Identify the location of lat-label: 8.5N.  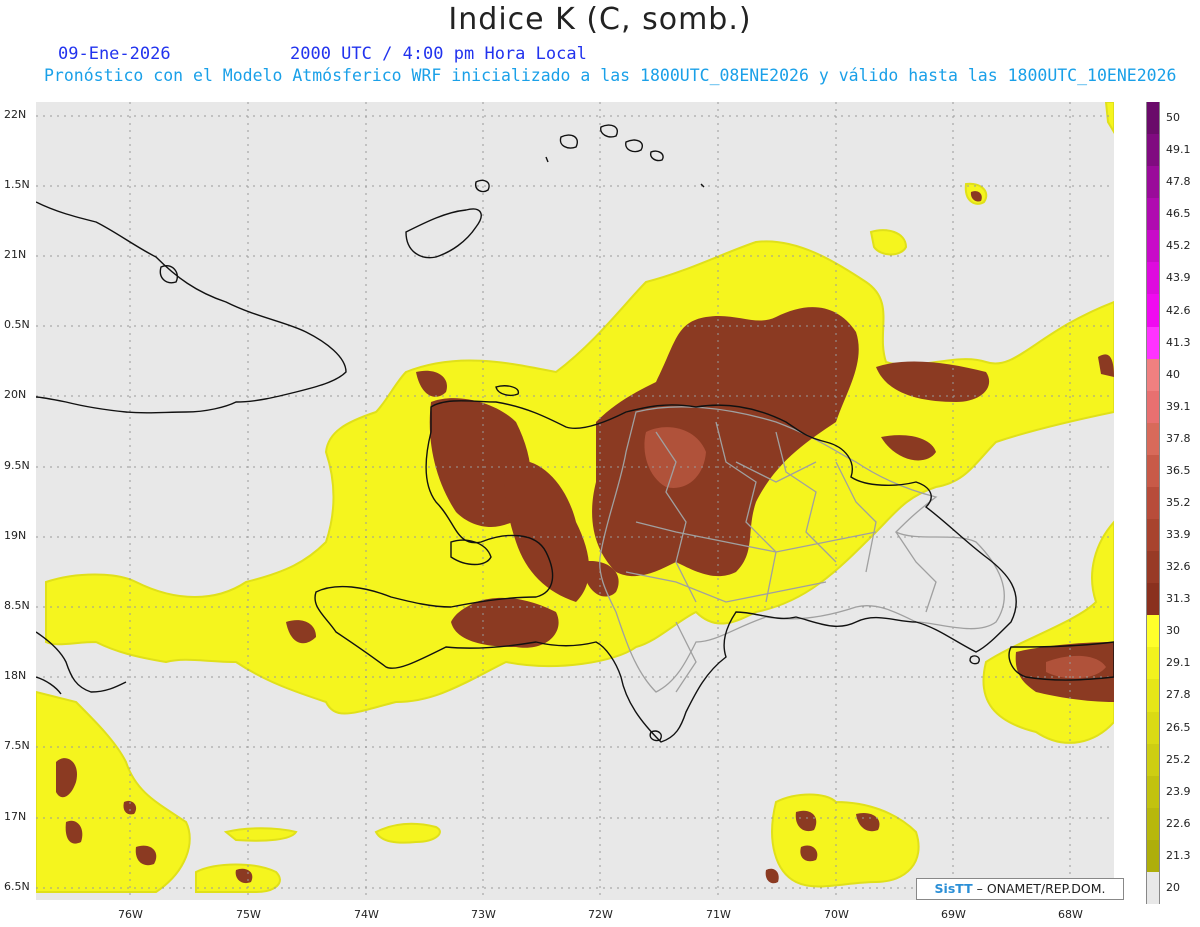
(17, 605).